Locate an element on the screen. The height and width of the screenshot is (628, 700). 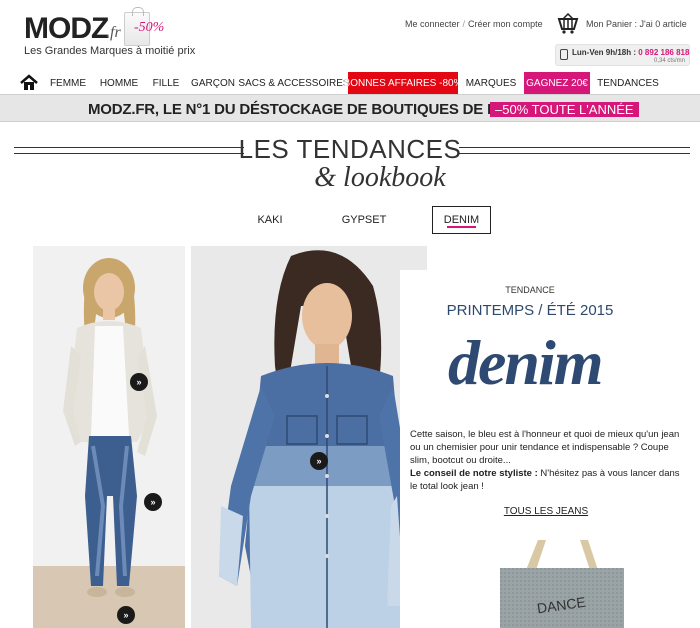
phone-number: 0 892 186 818 is located at coordinates (664, 52).